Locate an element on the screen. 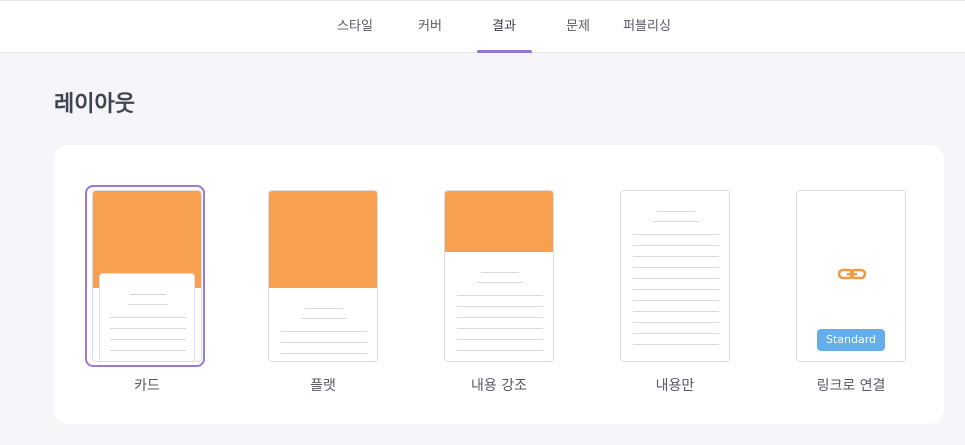  tab-question: 문제 is located at coordinates (578, 27).